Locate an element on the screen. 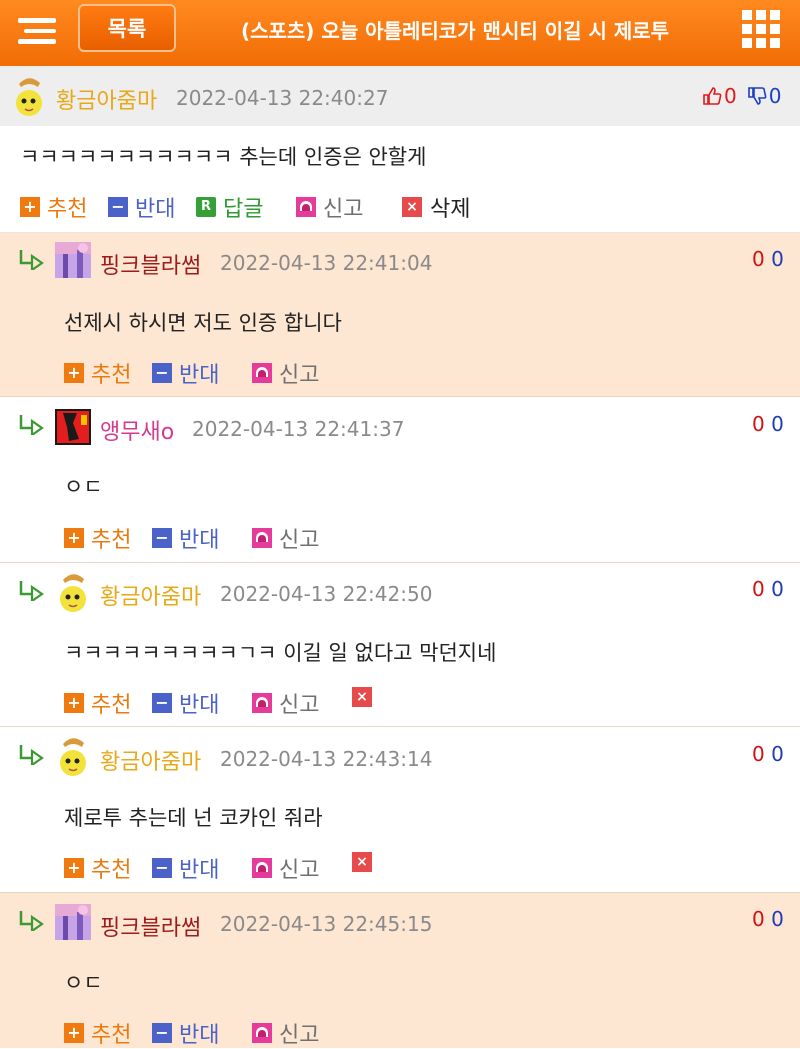 The image size is (800, 1049). list-button: 목록 is located at coordinates (127, 28).